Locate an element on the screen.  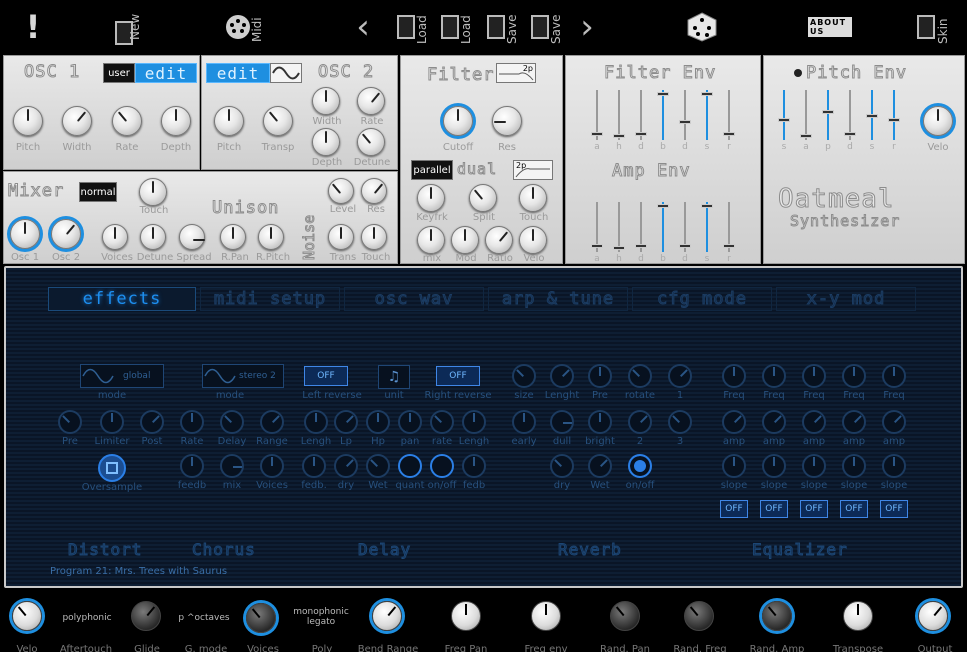
reverb-early-knob is located at coordinates (524, 422).